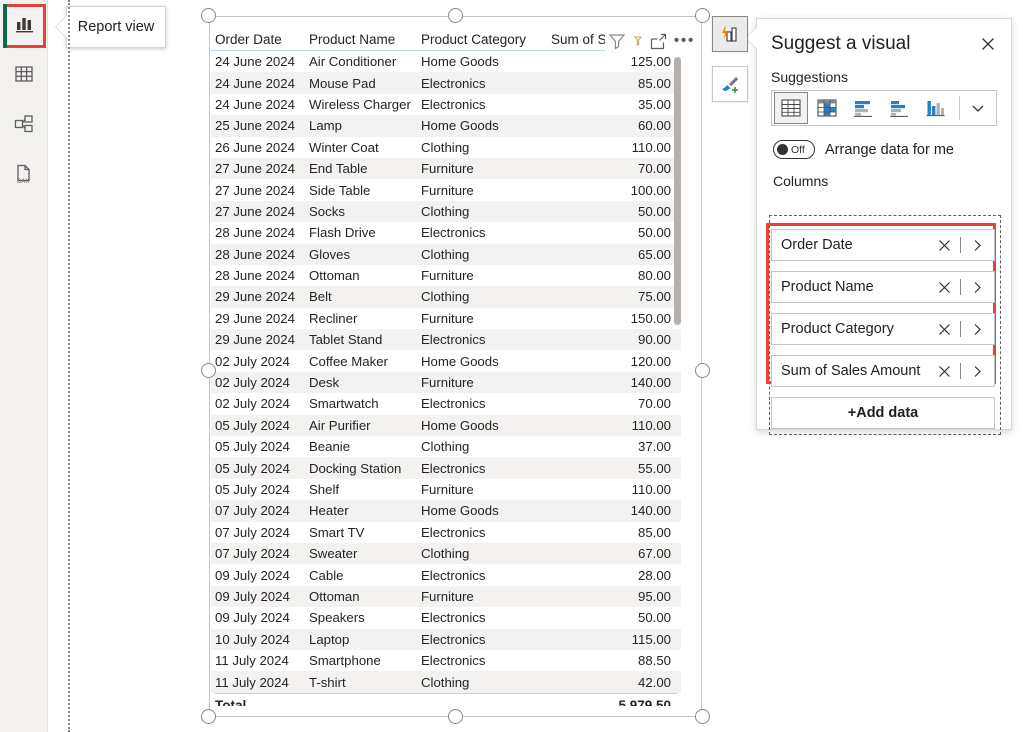 The width and height of the screenshot is (1023, 732). Describe the element at coordinates (730, 34) in the screenshot. I see `suggest-a-visual-button` at that location.